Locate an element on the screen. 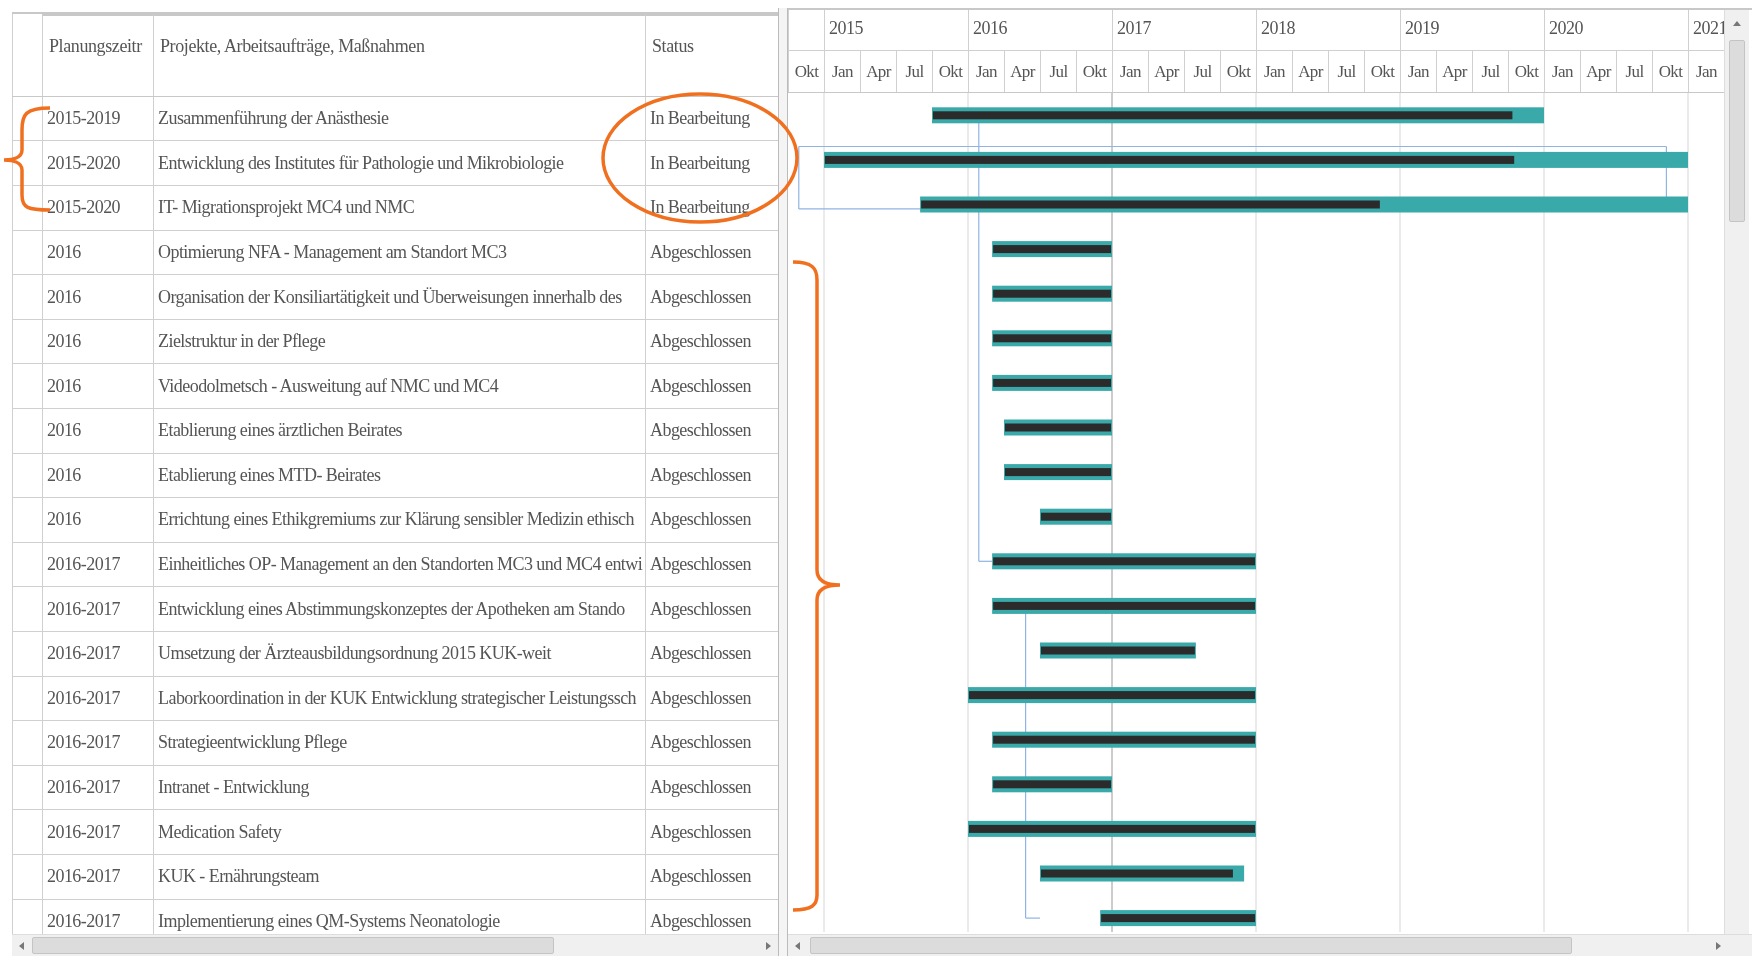  table-cell: KUK - Ernährungsteam is located at coordinates (399, 877).